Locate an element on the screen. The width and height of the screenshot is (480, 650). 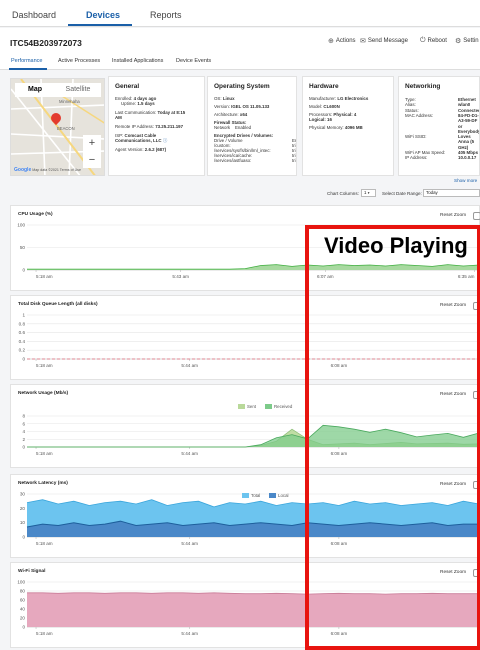
date-range-value: Today is located at coordinates (432, 192).